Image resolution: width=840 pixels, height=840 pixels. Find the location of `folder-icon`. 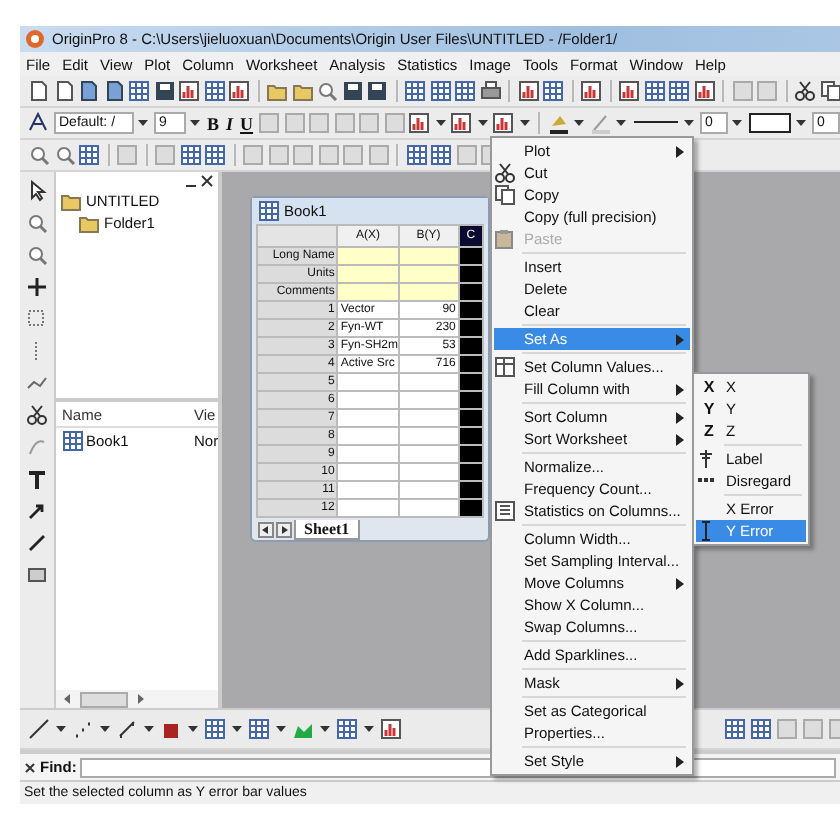

folder-icon is located at coordinates (89, 223).